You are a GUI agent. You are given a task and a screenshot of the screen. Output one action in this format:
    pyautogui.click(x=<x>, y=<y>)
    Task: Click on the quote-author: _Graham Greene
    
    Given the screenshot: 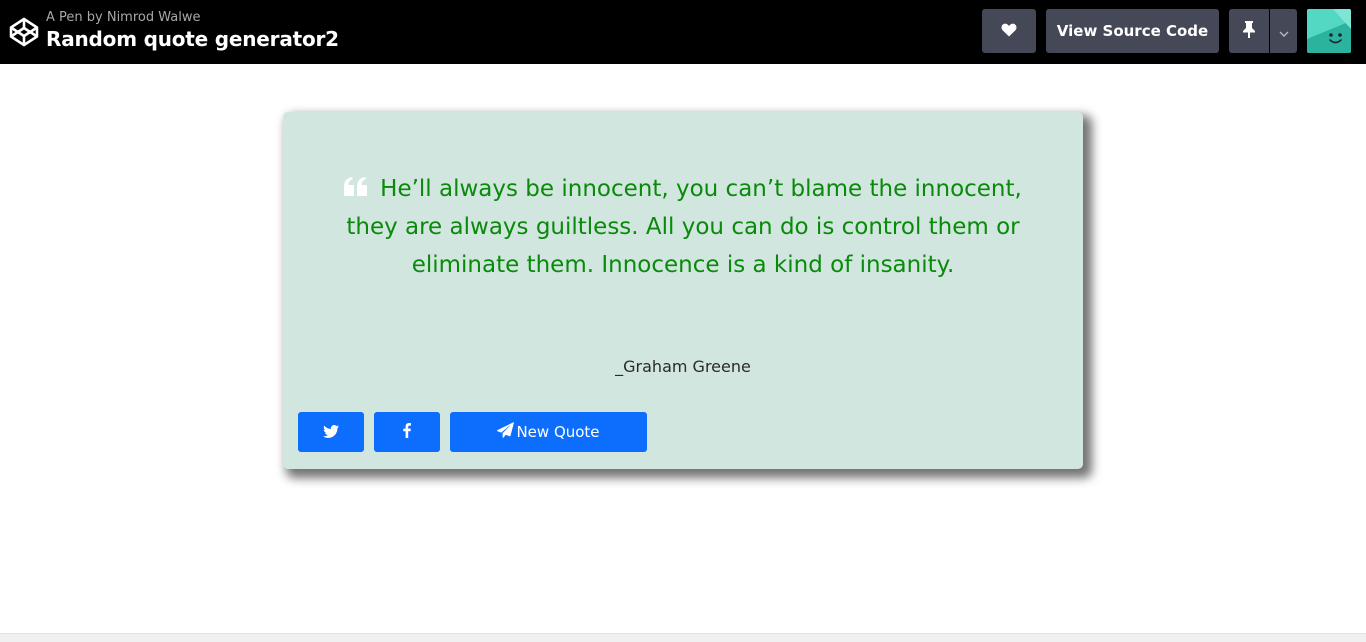 What is the action you would take?
    pyautogui.click(x=683, y=366)
    